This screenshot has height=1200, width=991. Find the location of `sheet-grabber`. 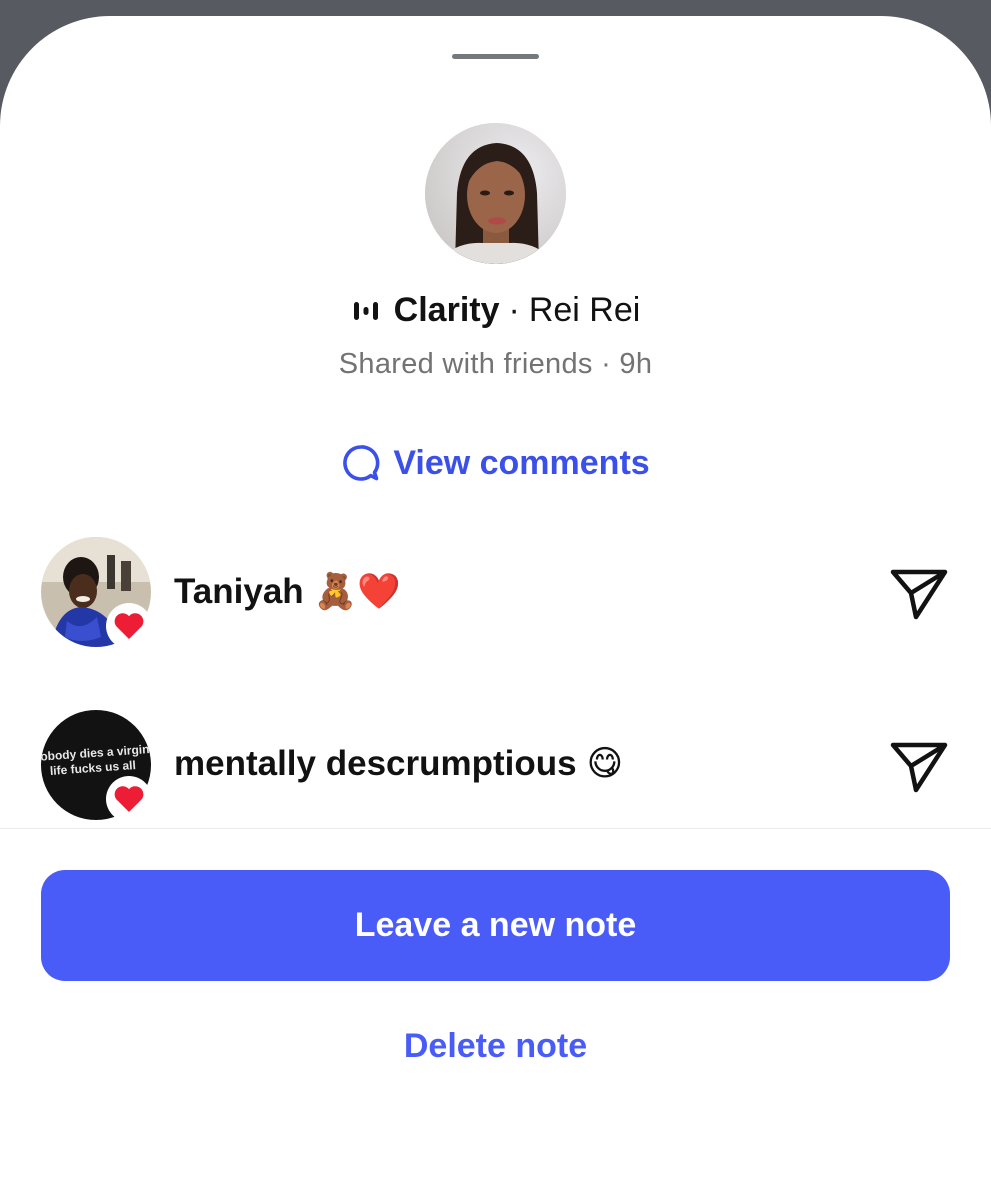

sheet-grabber is located at coordinates (495, 56).